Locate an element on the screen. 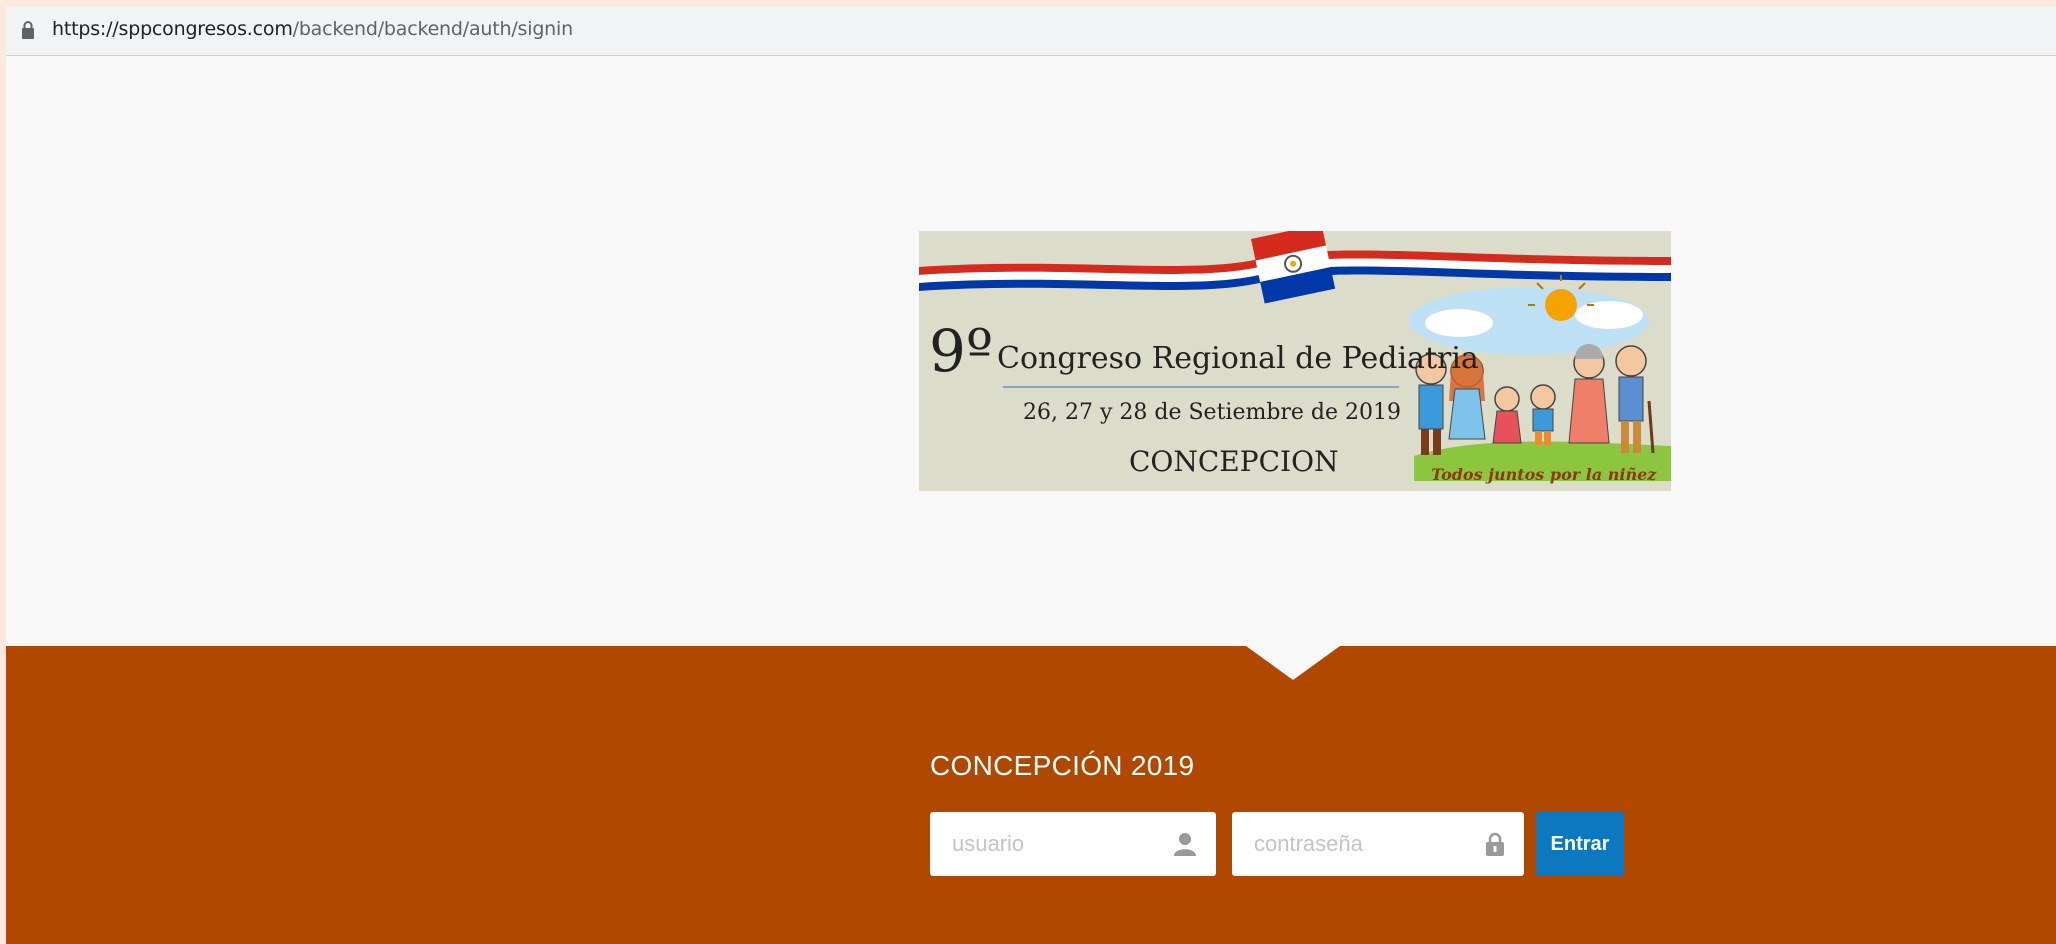 The height and width of the screenshot is (944, 2056). banner-dates: 26, 27 y 28 de Setiembre de 2019 is located at coordinates (1212, 412).